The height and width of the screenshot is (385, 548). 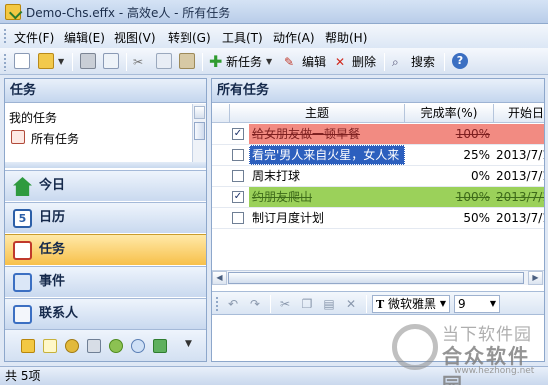 What do you see at coordinates (105, 217) in the screenshot?
I see `nav-calendar: 5 日历` at bounding box center [105, 217].